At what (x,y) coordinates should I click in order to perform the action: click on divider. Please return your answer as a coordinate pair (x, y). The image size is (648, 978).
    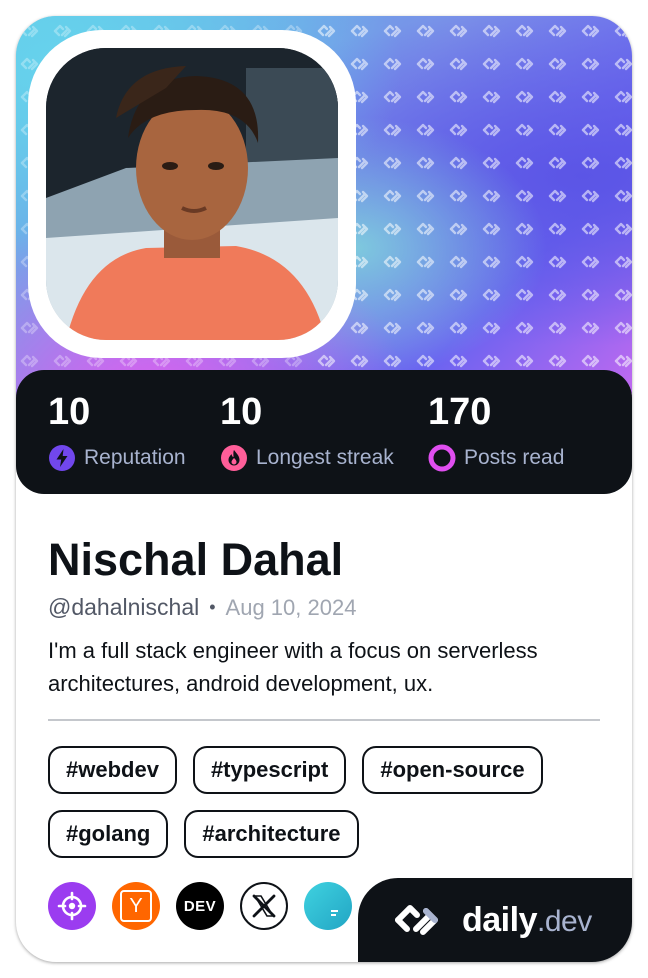
    Looking at the image, I should click on (324, 720).